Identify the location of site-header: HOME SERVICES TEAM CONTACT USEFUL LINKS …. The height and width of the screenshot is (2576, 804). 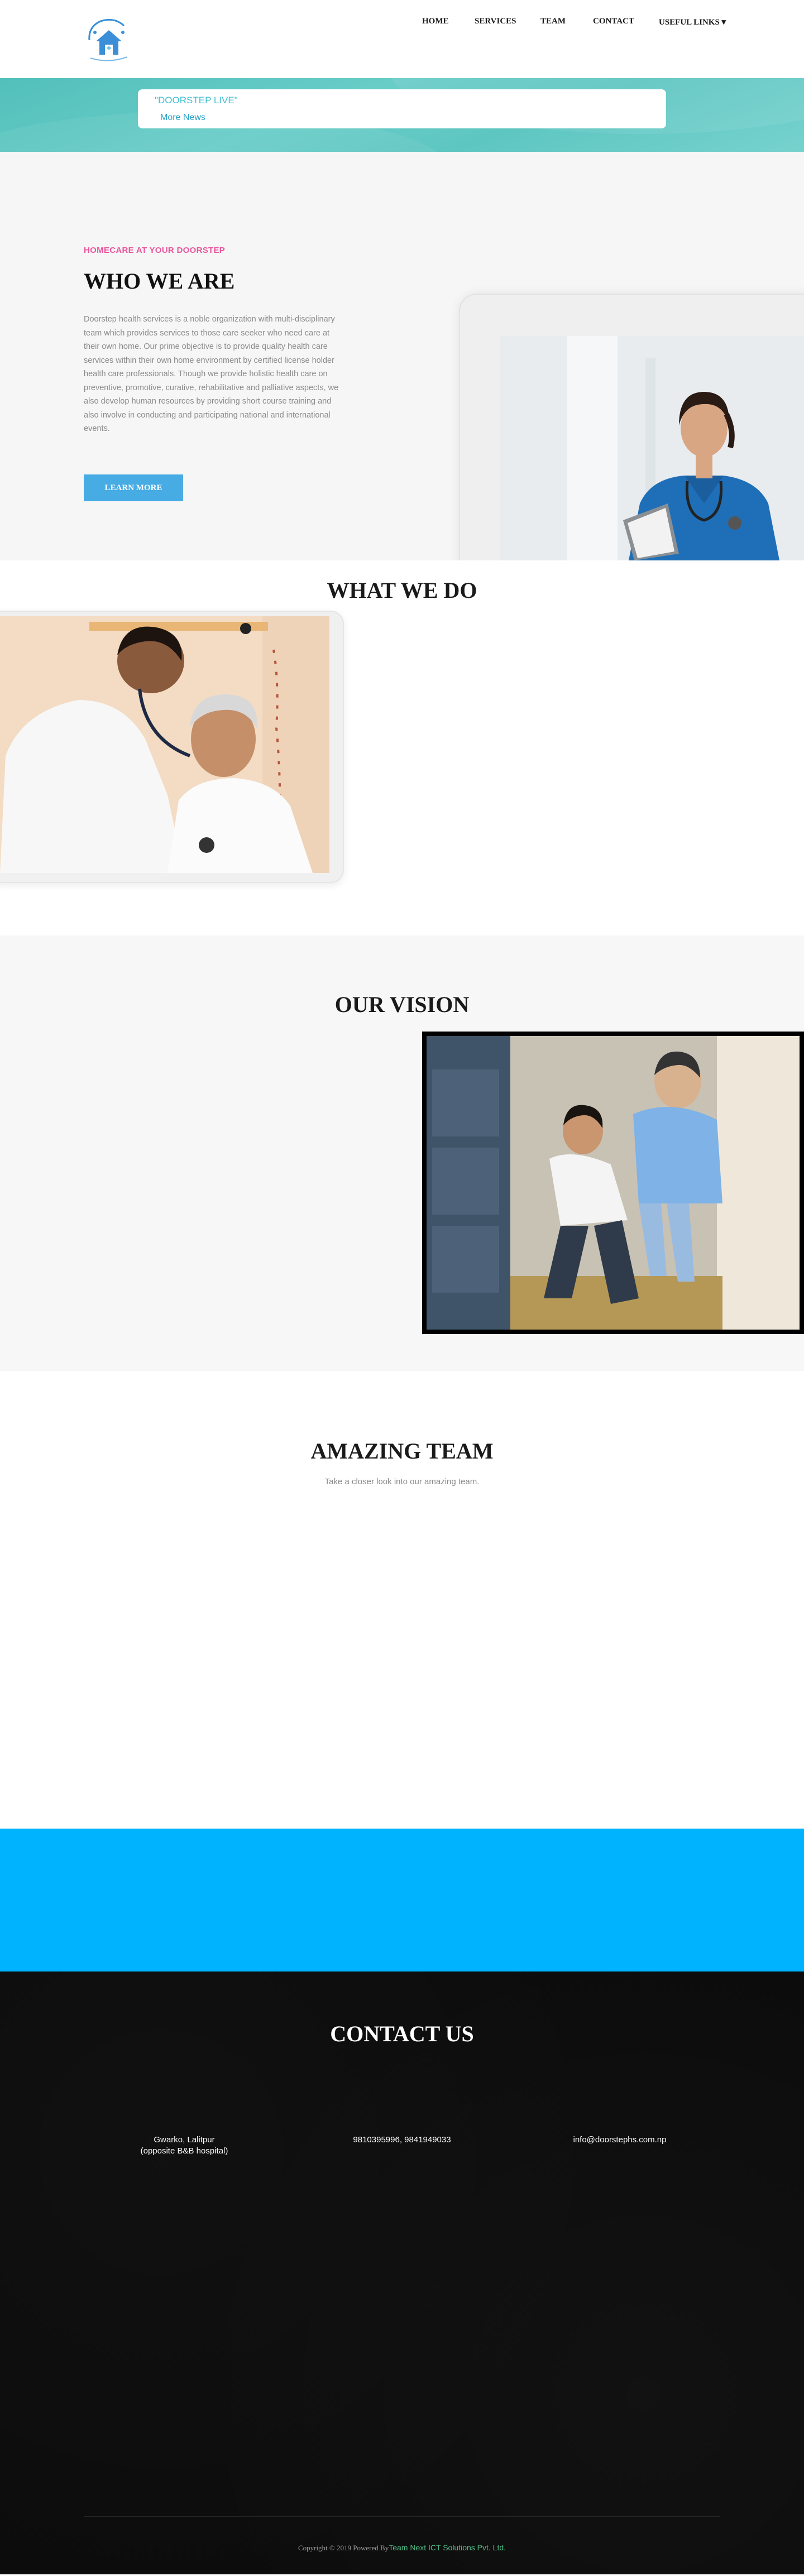
(402, 39).